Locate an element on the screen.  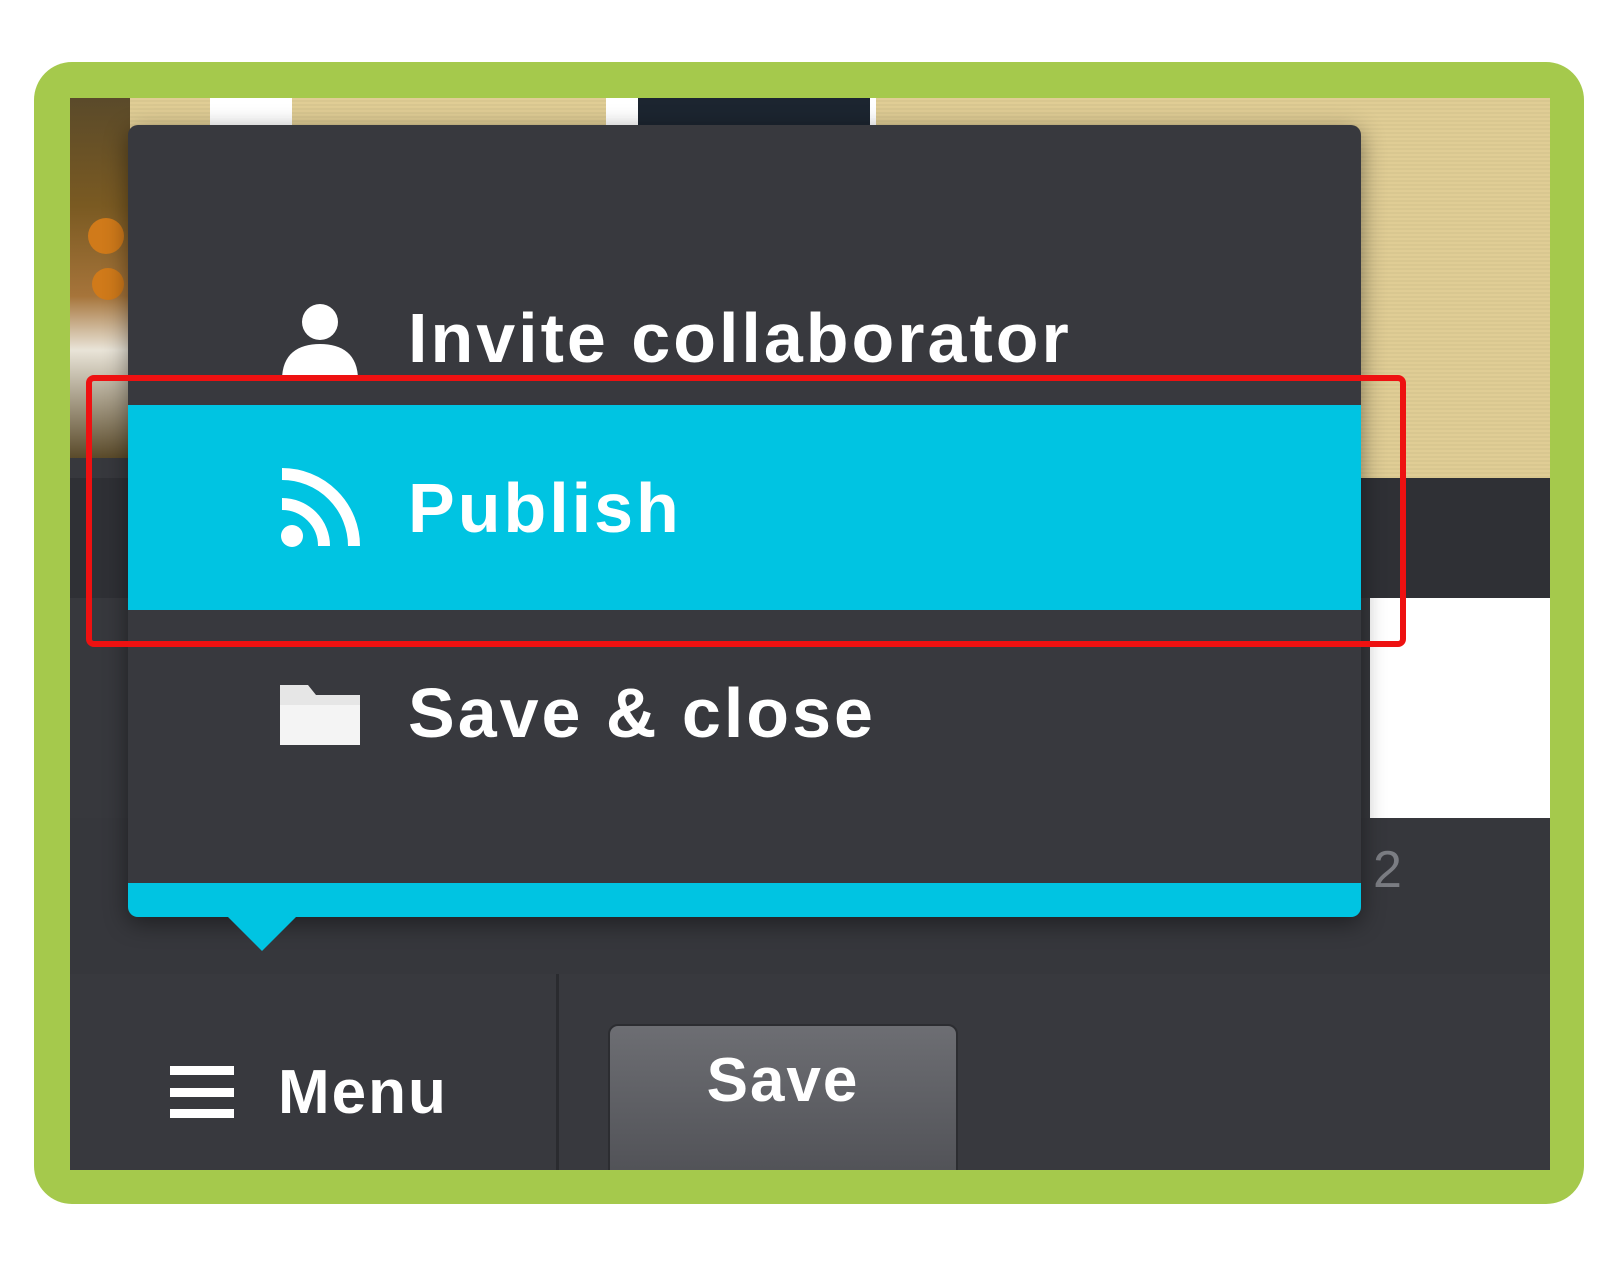
menu-label: Menu is located at coordinates (363, 1092).